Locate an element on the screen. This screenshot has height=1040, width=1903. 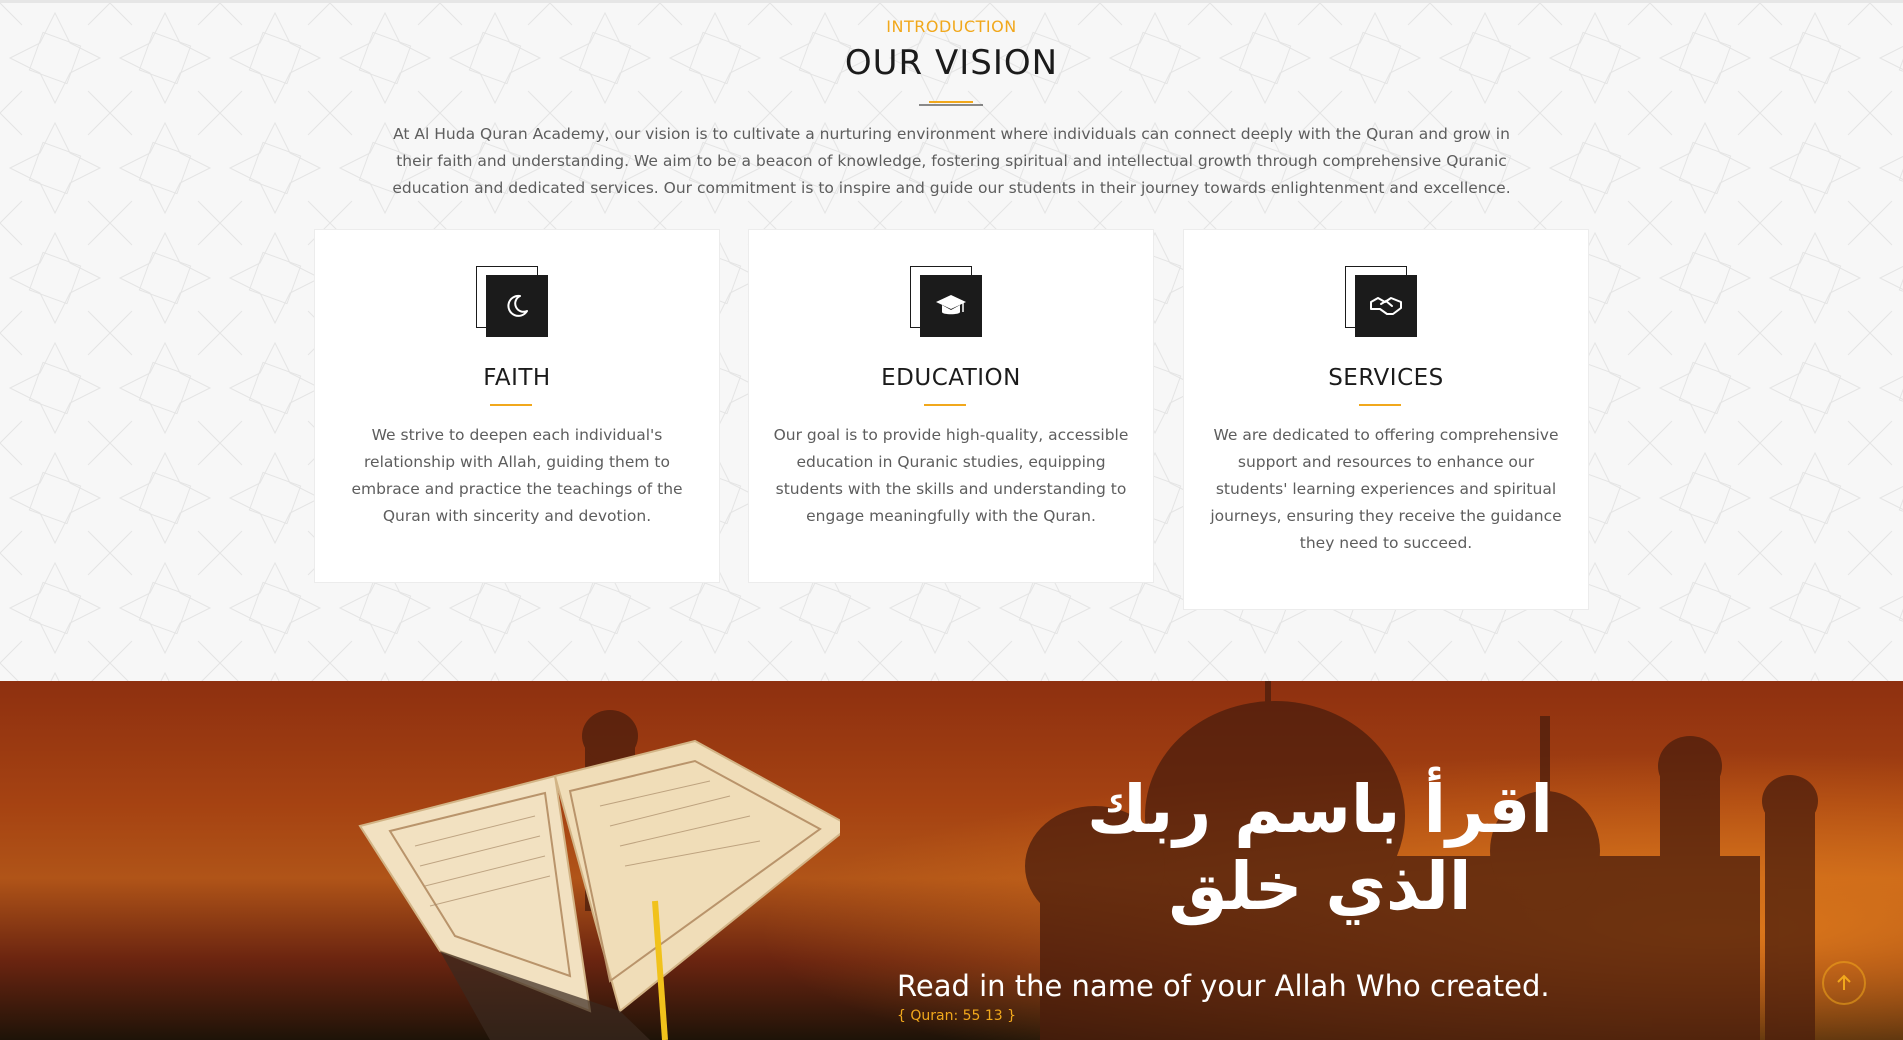
card-title: SERVICES is located at coordinates (1386, 378).